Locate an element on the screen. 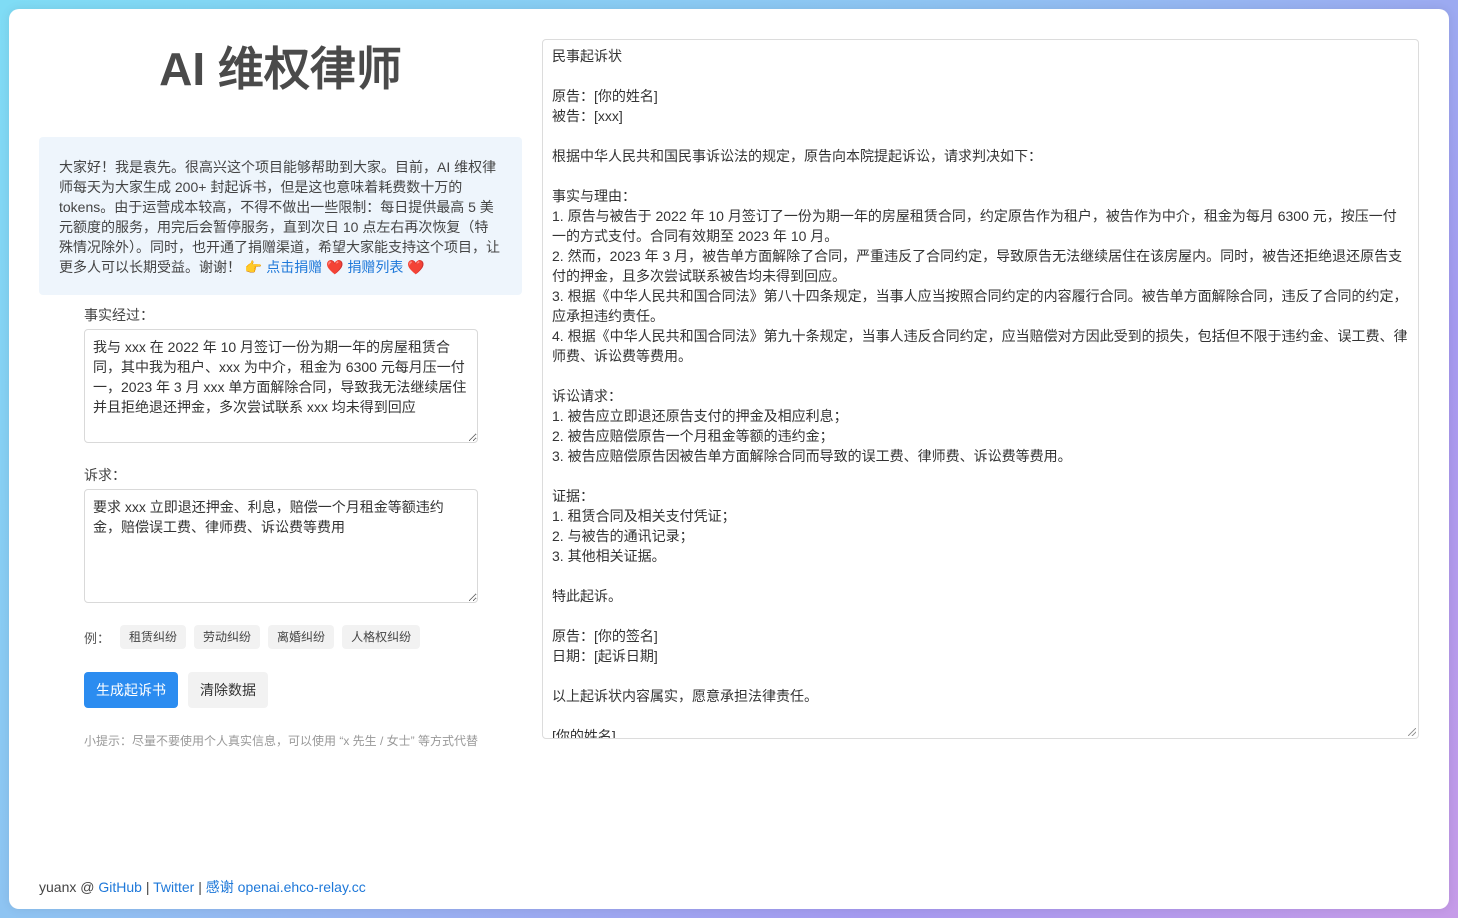 The height and width of the screenshot is (918, 1458). resize-handle-icon is located at coordinates (1412, 732).